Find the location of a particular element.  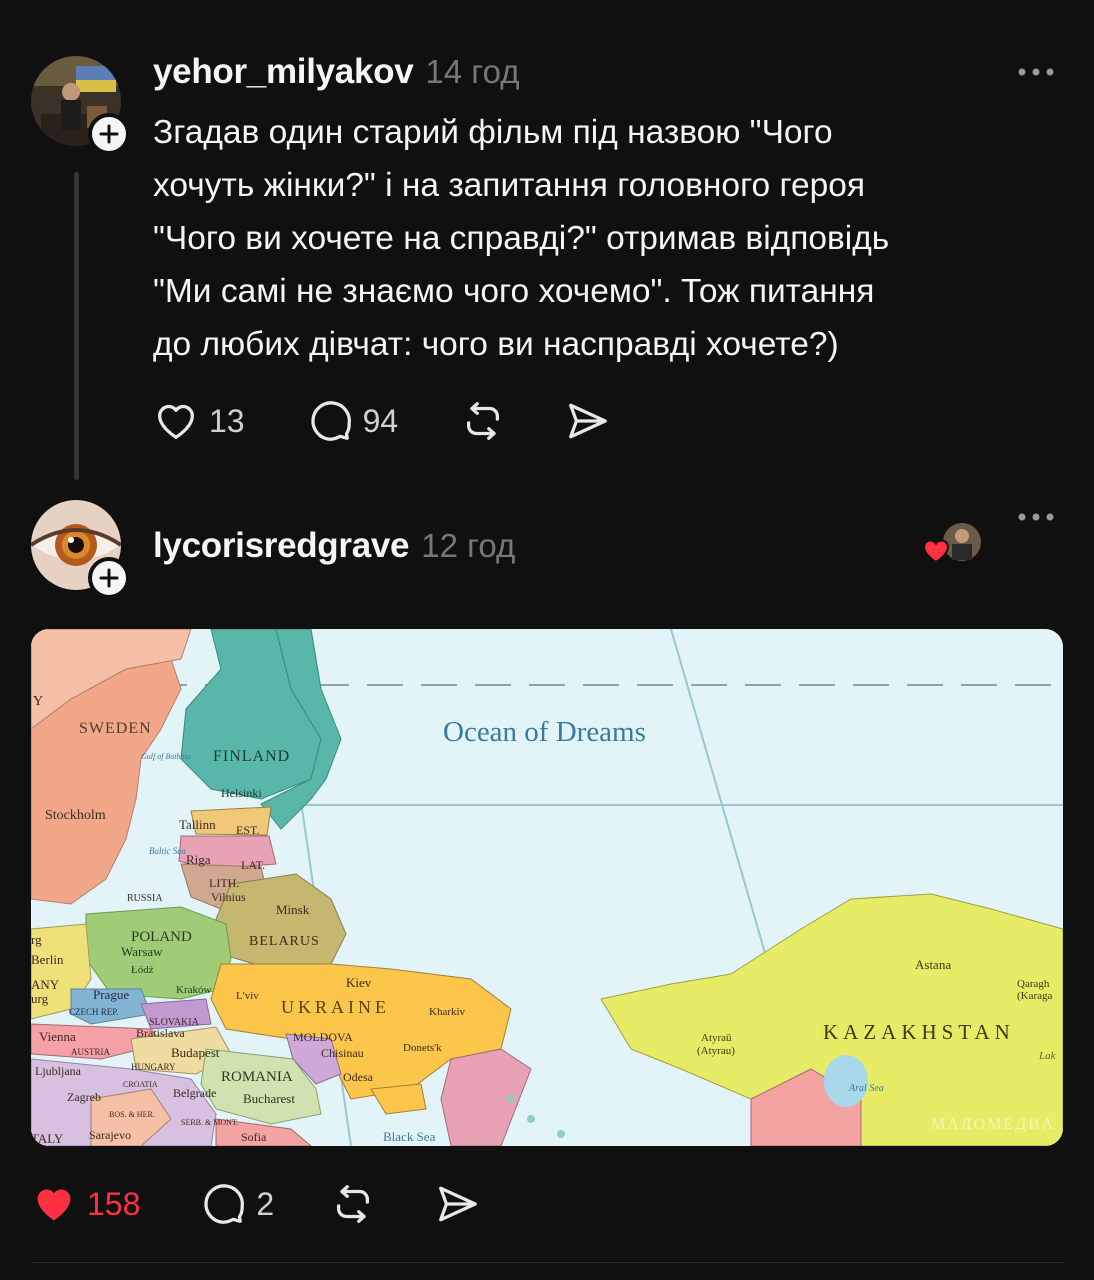

post-actions: 158 2 is located at coordinates (255, 1204).